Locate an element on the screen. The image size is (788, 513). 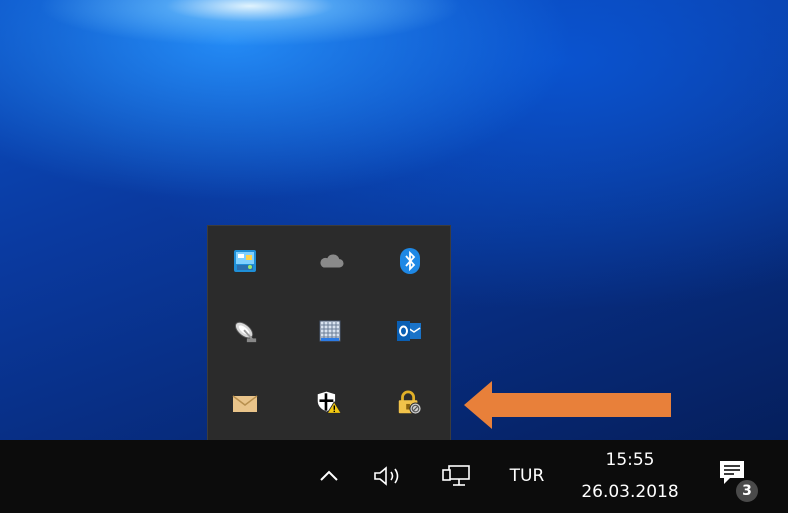
network-button is located at coordinates (456, 476).